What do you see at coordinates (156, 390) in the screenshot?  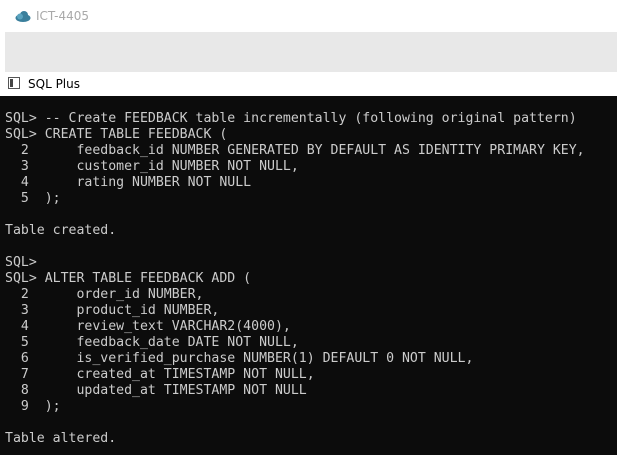 I see `console-line: 8 updated_at TIMESTAMP NOT NULL` at bounding box center [156, 390].